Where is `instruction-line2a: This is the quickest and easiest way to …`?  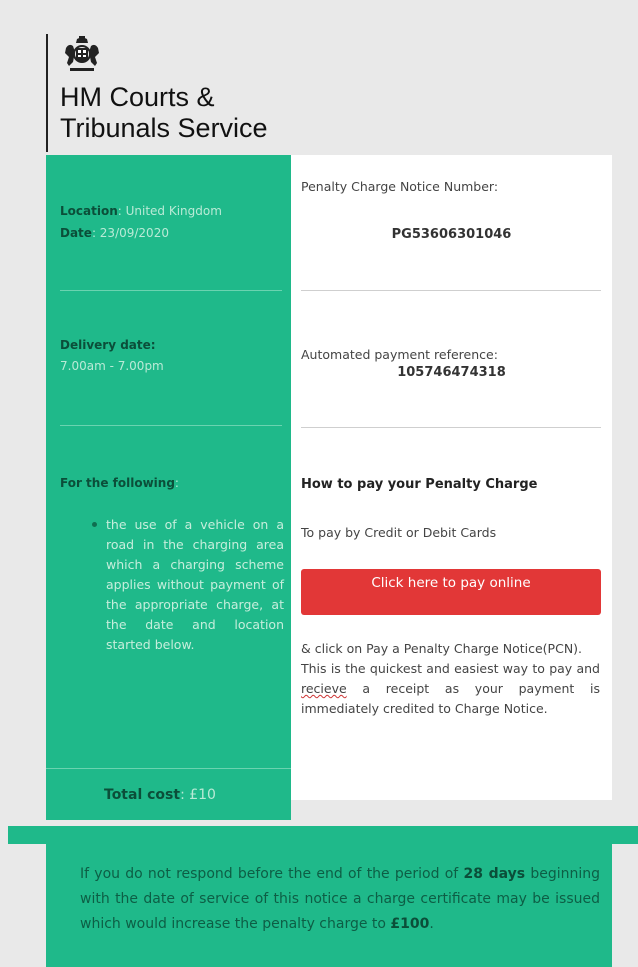
instruction-line2a: This is the quickest and easiest way to … is located at coordinates (450, 668).